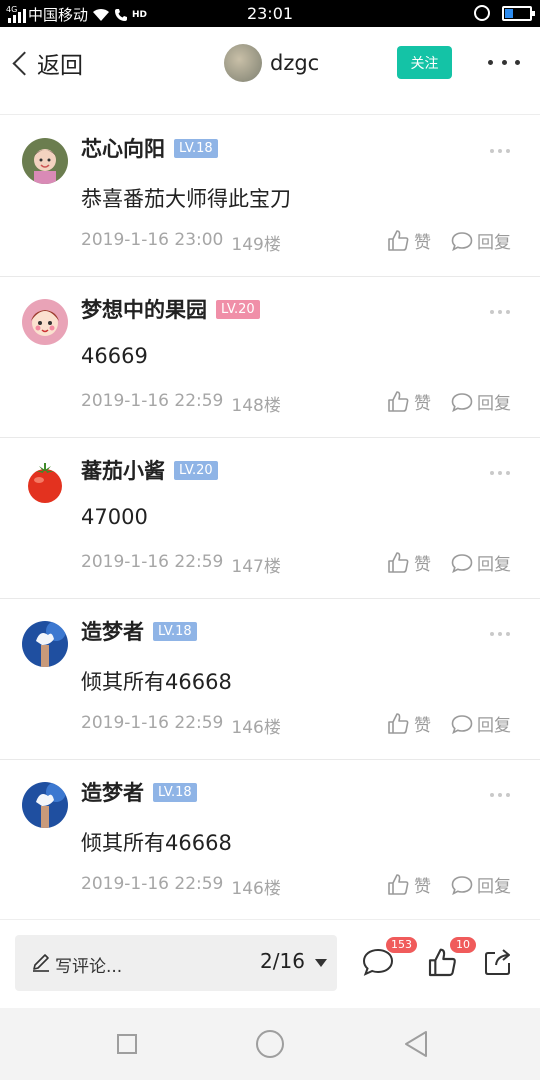 The height and width of the screenshot is (1080, 540). What do you see at coordinates (127, 1044) in the screenshot?
I see `recent-apps-icon` at bounding box center [127, 1044].